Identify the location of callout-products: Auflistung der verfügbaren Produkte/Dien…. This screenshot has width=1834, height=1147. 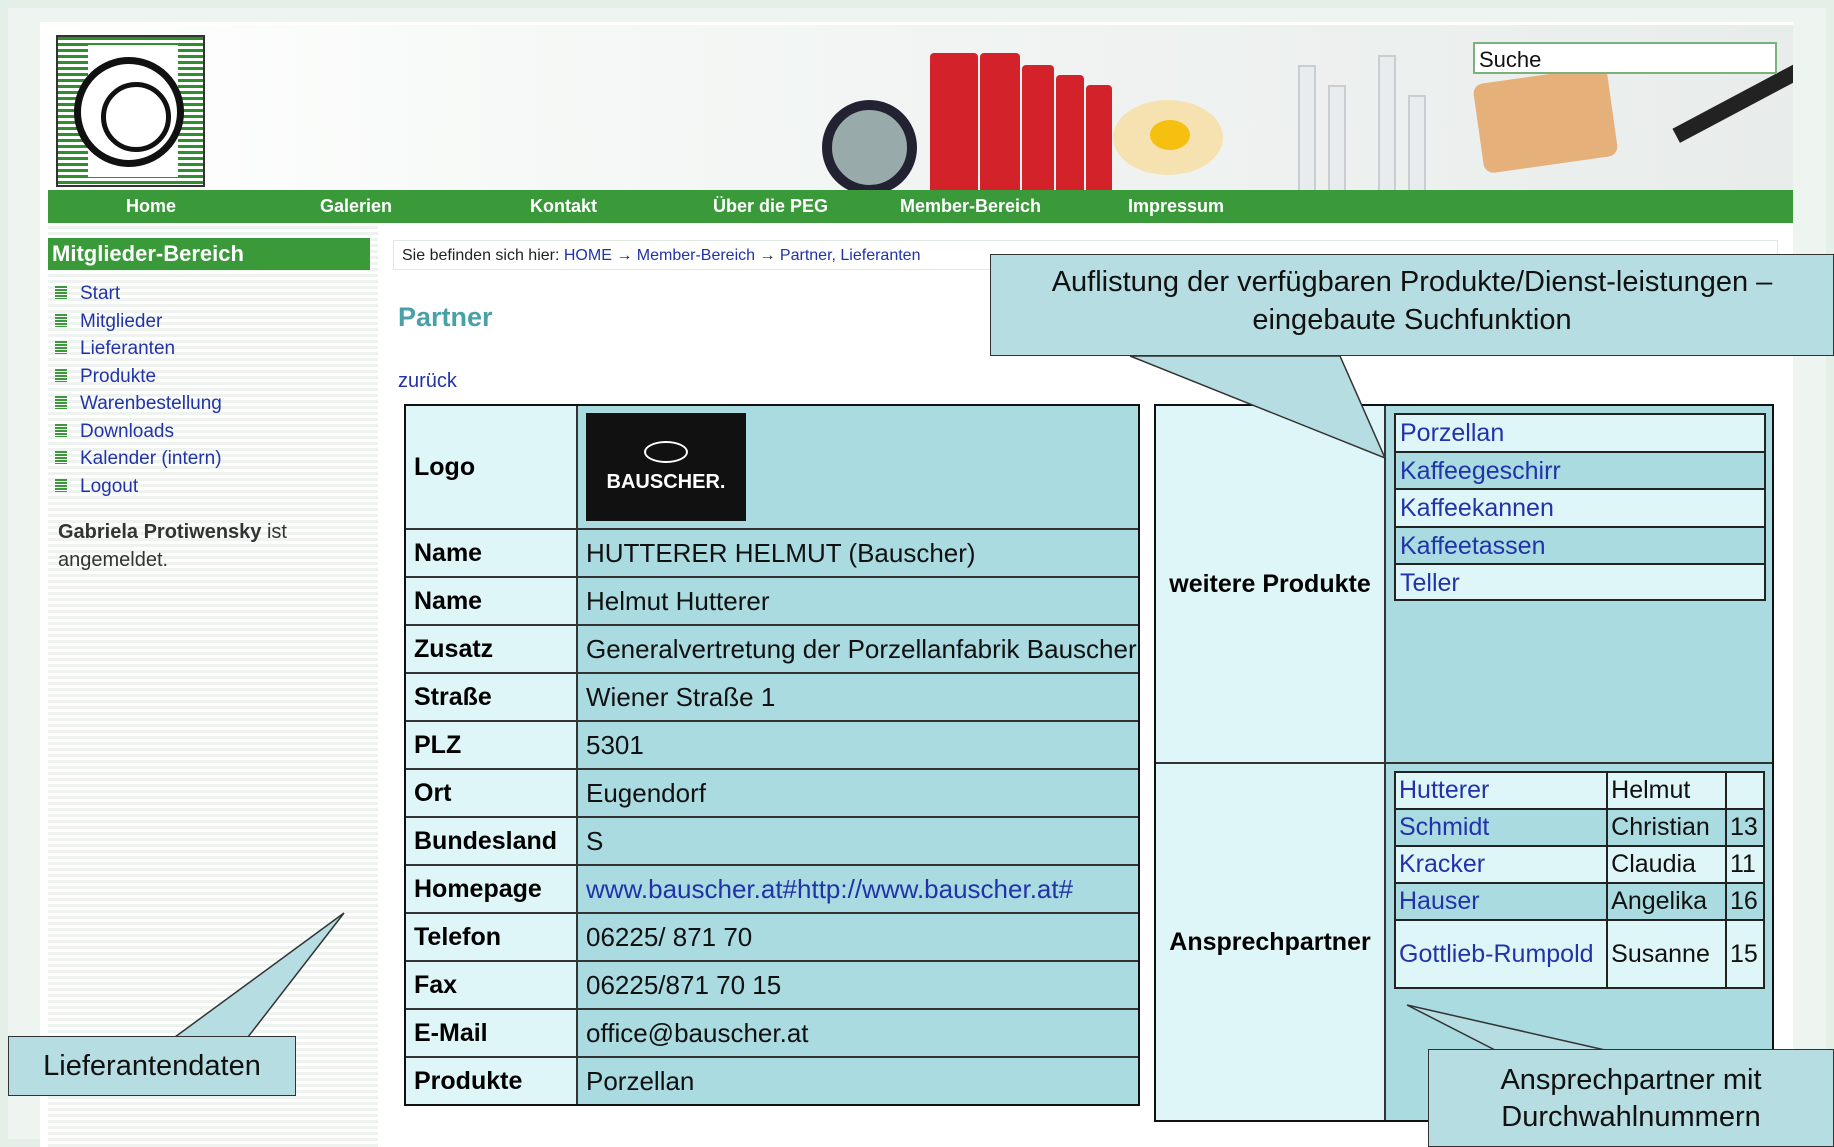
(1412, 305).